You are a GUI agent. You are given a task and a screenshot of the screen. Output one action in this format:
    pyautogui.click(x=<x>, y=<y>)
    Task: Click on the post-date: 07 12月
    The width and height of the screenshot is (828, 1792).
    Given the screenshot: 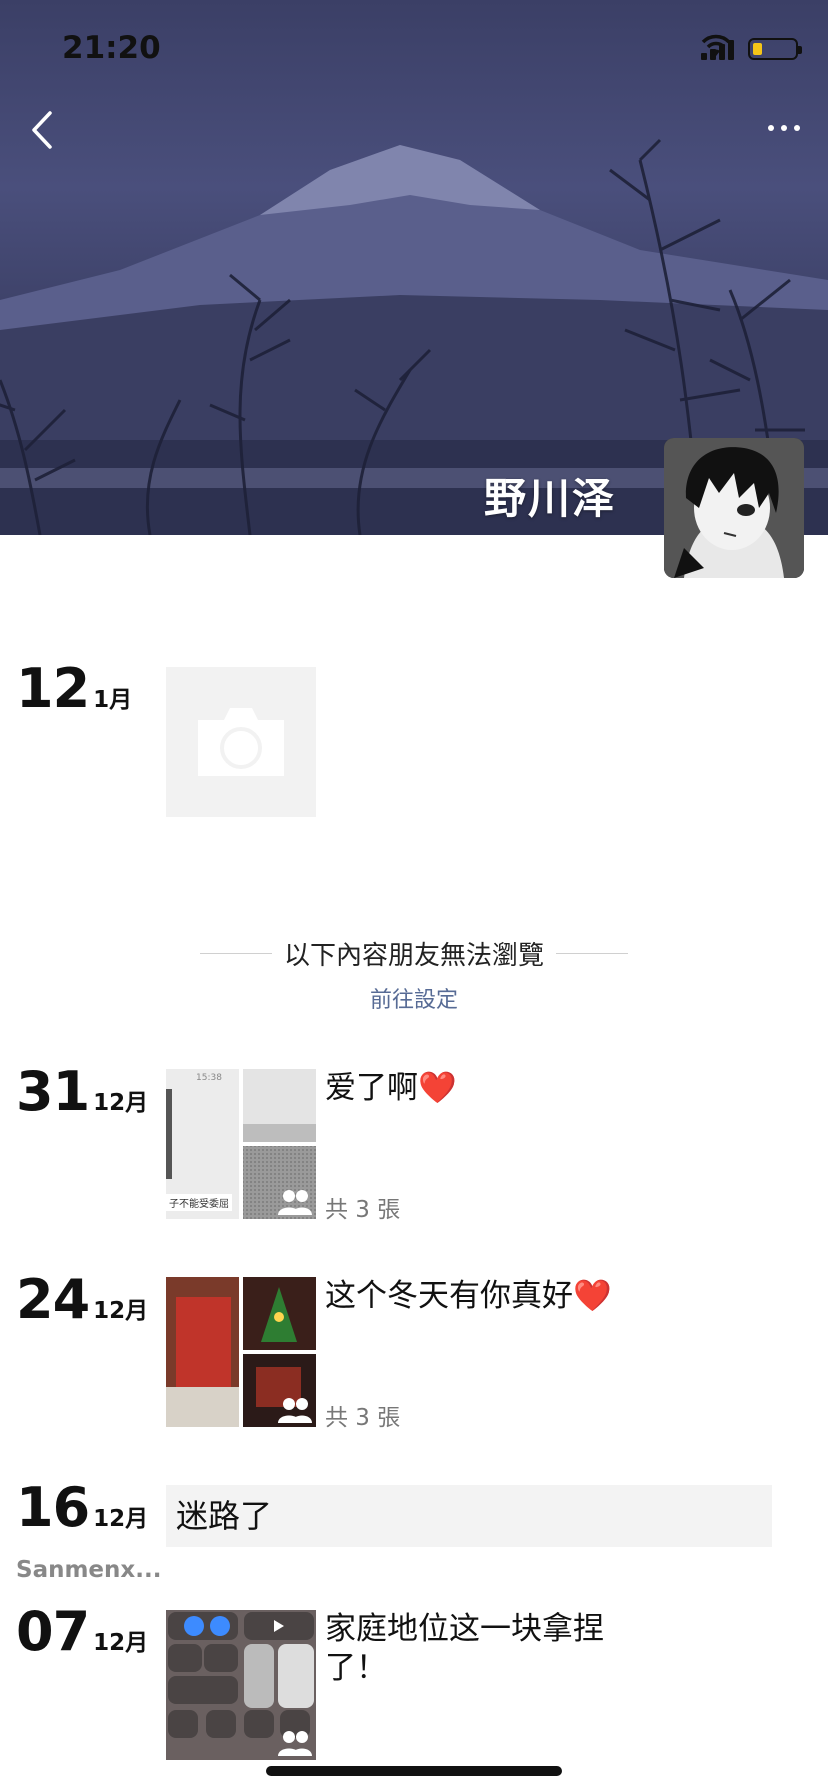 What is the action you would take?
    pyautogui.click(x=82, y=1631)
    